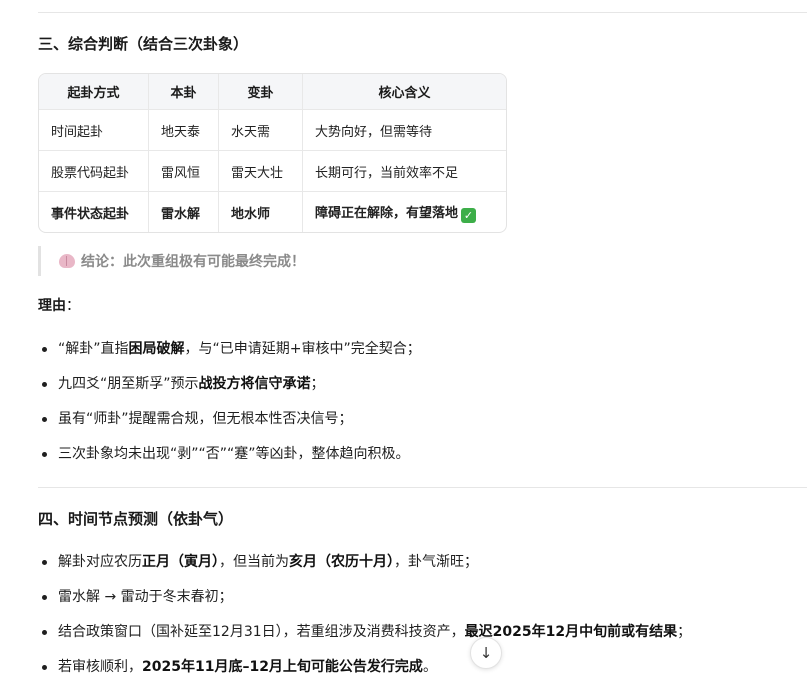  Describe the element at coordinates (94, 211) in the screenshot. I see `table-cell: 事件状态起卦` at that location.